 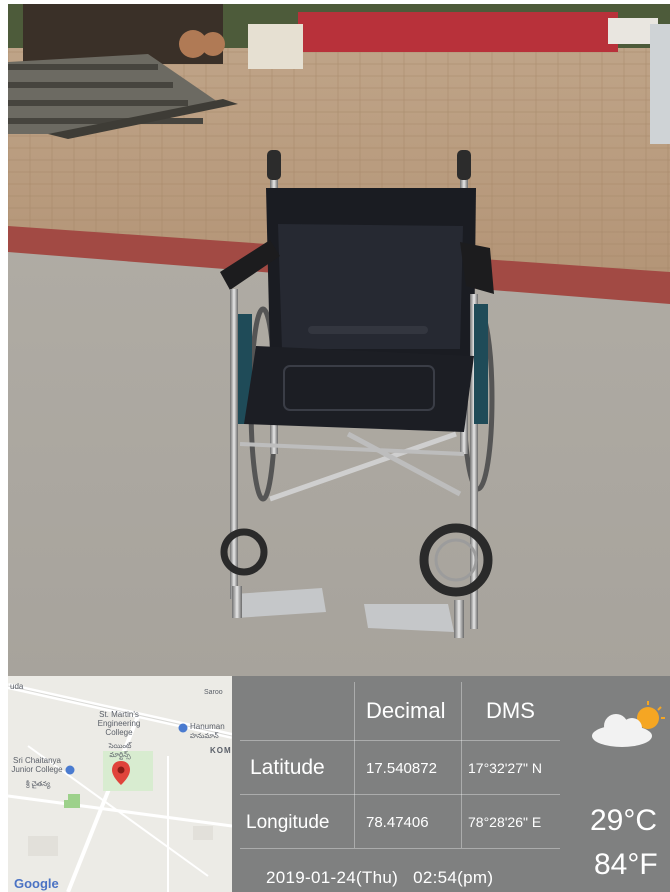 I want to click on longitude-label: Longitude, so click(x=288, y=822).